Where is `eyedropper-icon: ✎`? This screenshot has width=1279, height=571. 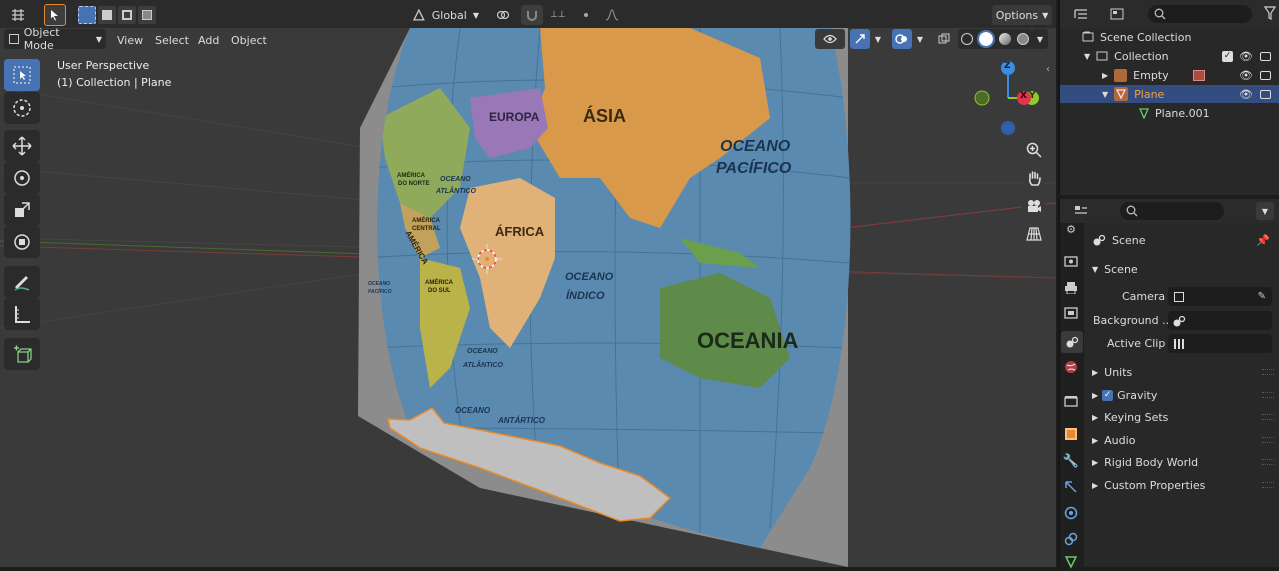
eyedropper-icon: ✎ is located at coordinates (1262, 296).